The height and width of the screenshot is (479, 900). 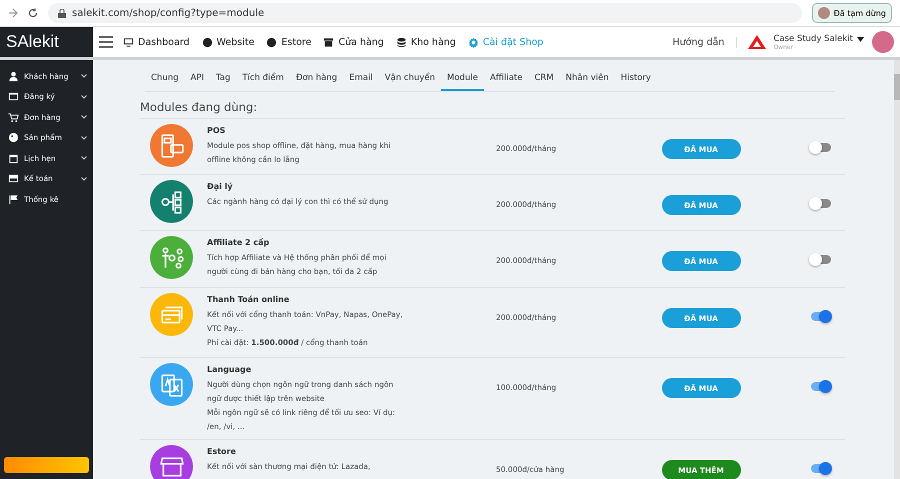 I want to click on module-name: Đại lý, so click(x=220, y=186).